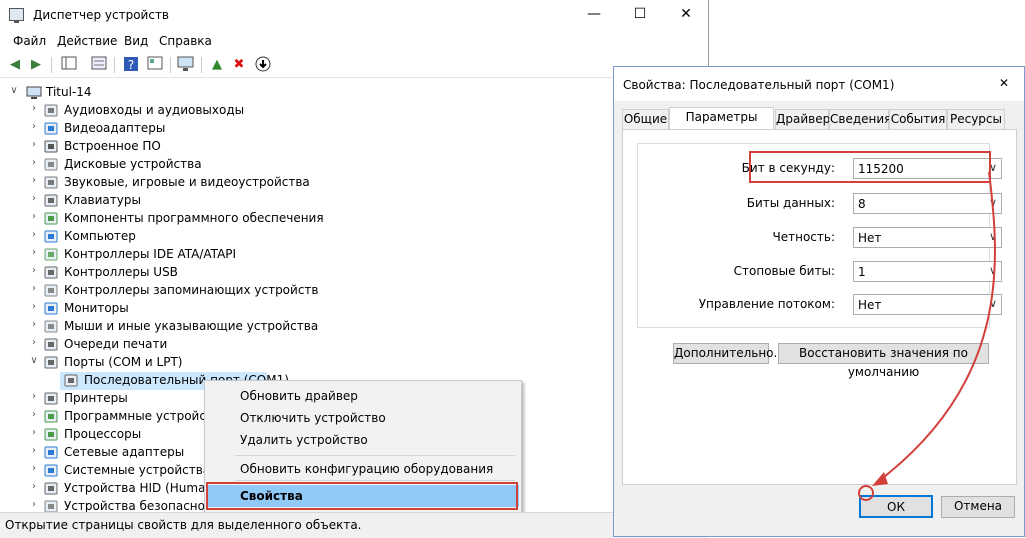  I want to click on annotation-arrowhead, so click(880, 479).